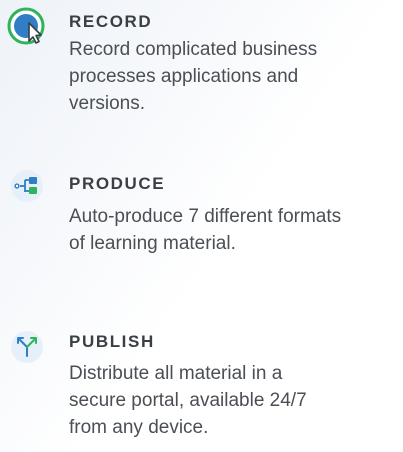  Describe the element at coordinates (27, 27) in the screenshot. I see `record-cursor-icon` at that location.